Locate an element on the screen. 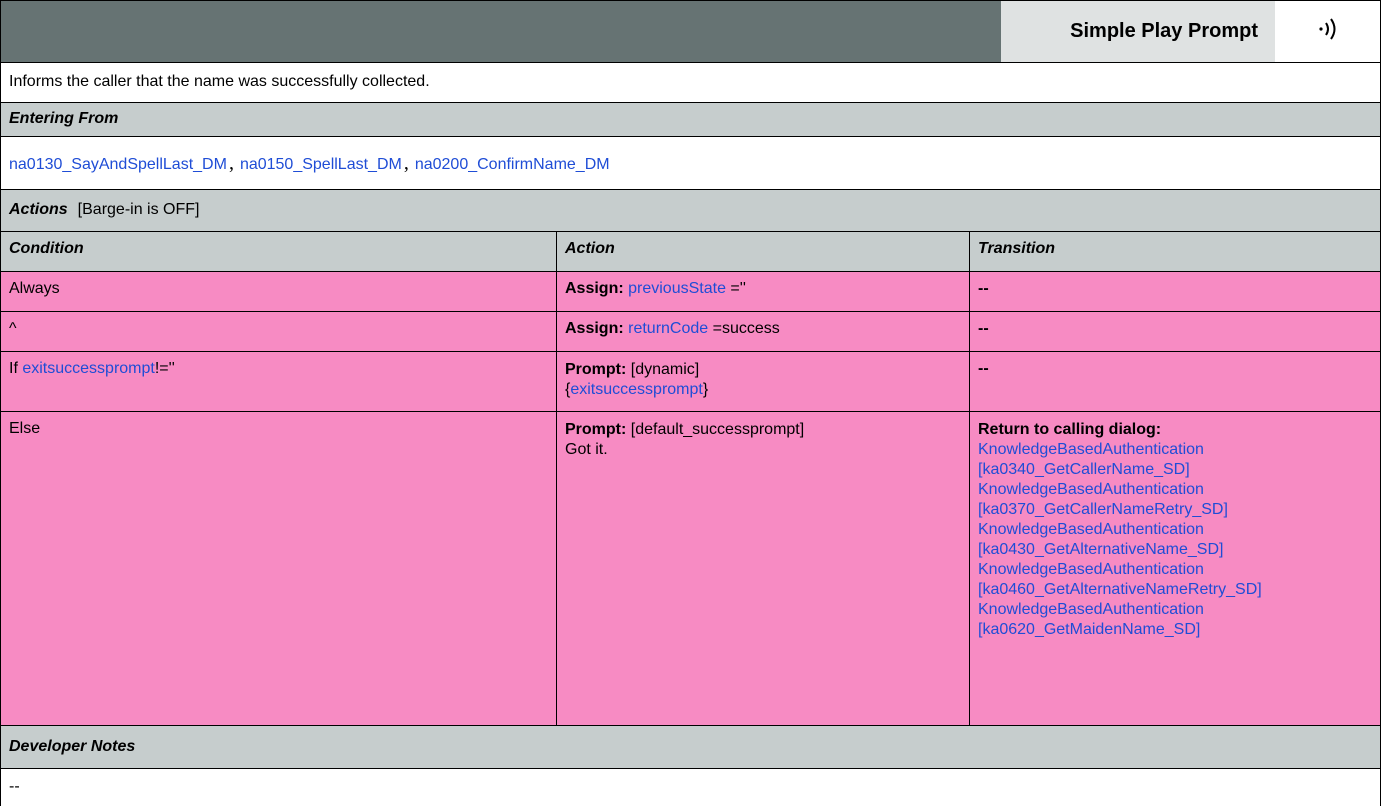 The height and width of the screenshot is (807, 1381). column-transition: Transition is located at coordinates (1174, 251).